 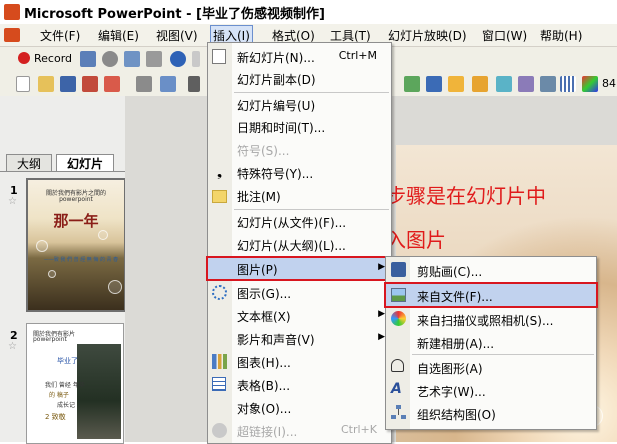 I want to click on permission-icon, so click(x=90, y=84).